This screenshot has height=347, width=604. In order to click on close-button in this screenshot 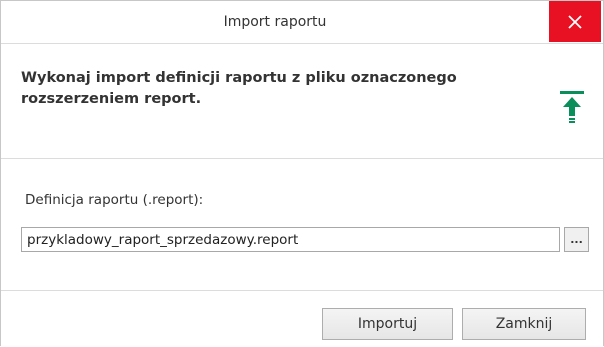, I will do `click(575, 21)`.